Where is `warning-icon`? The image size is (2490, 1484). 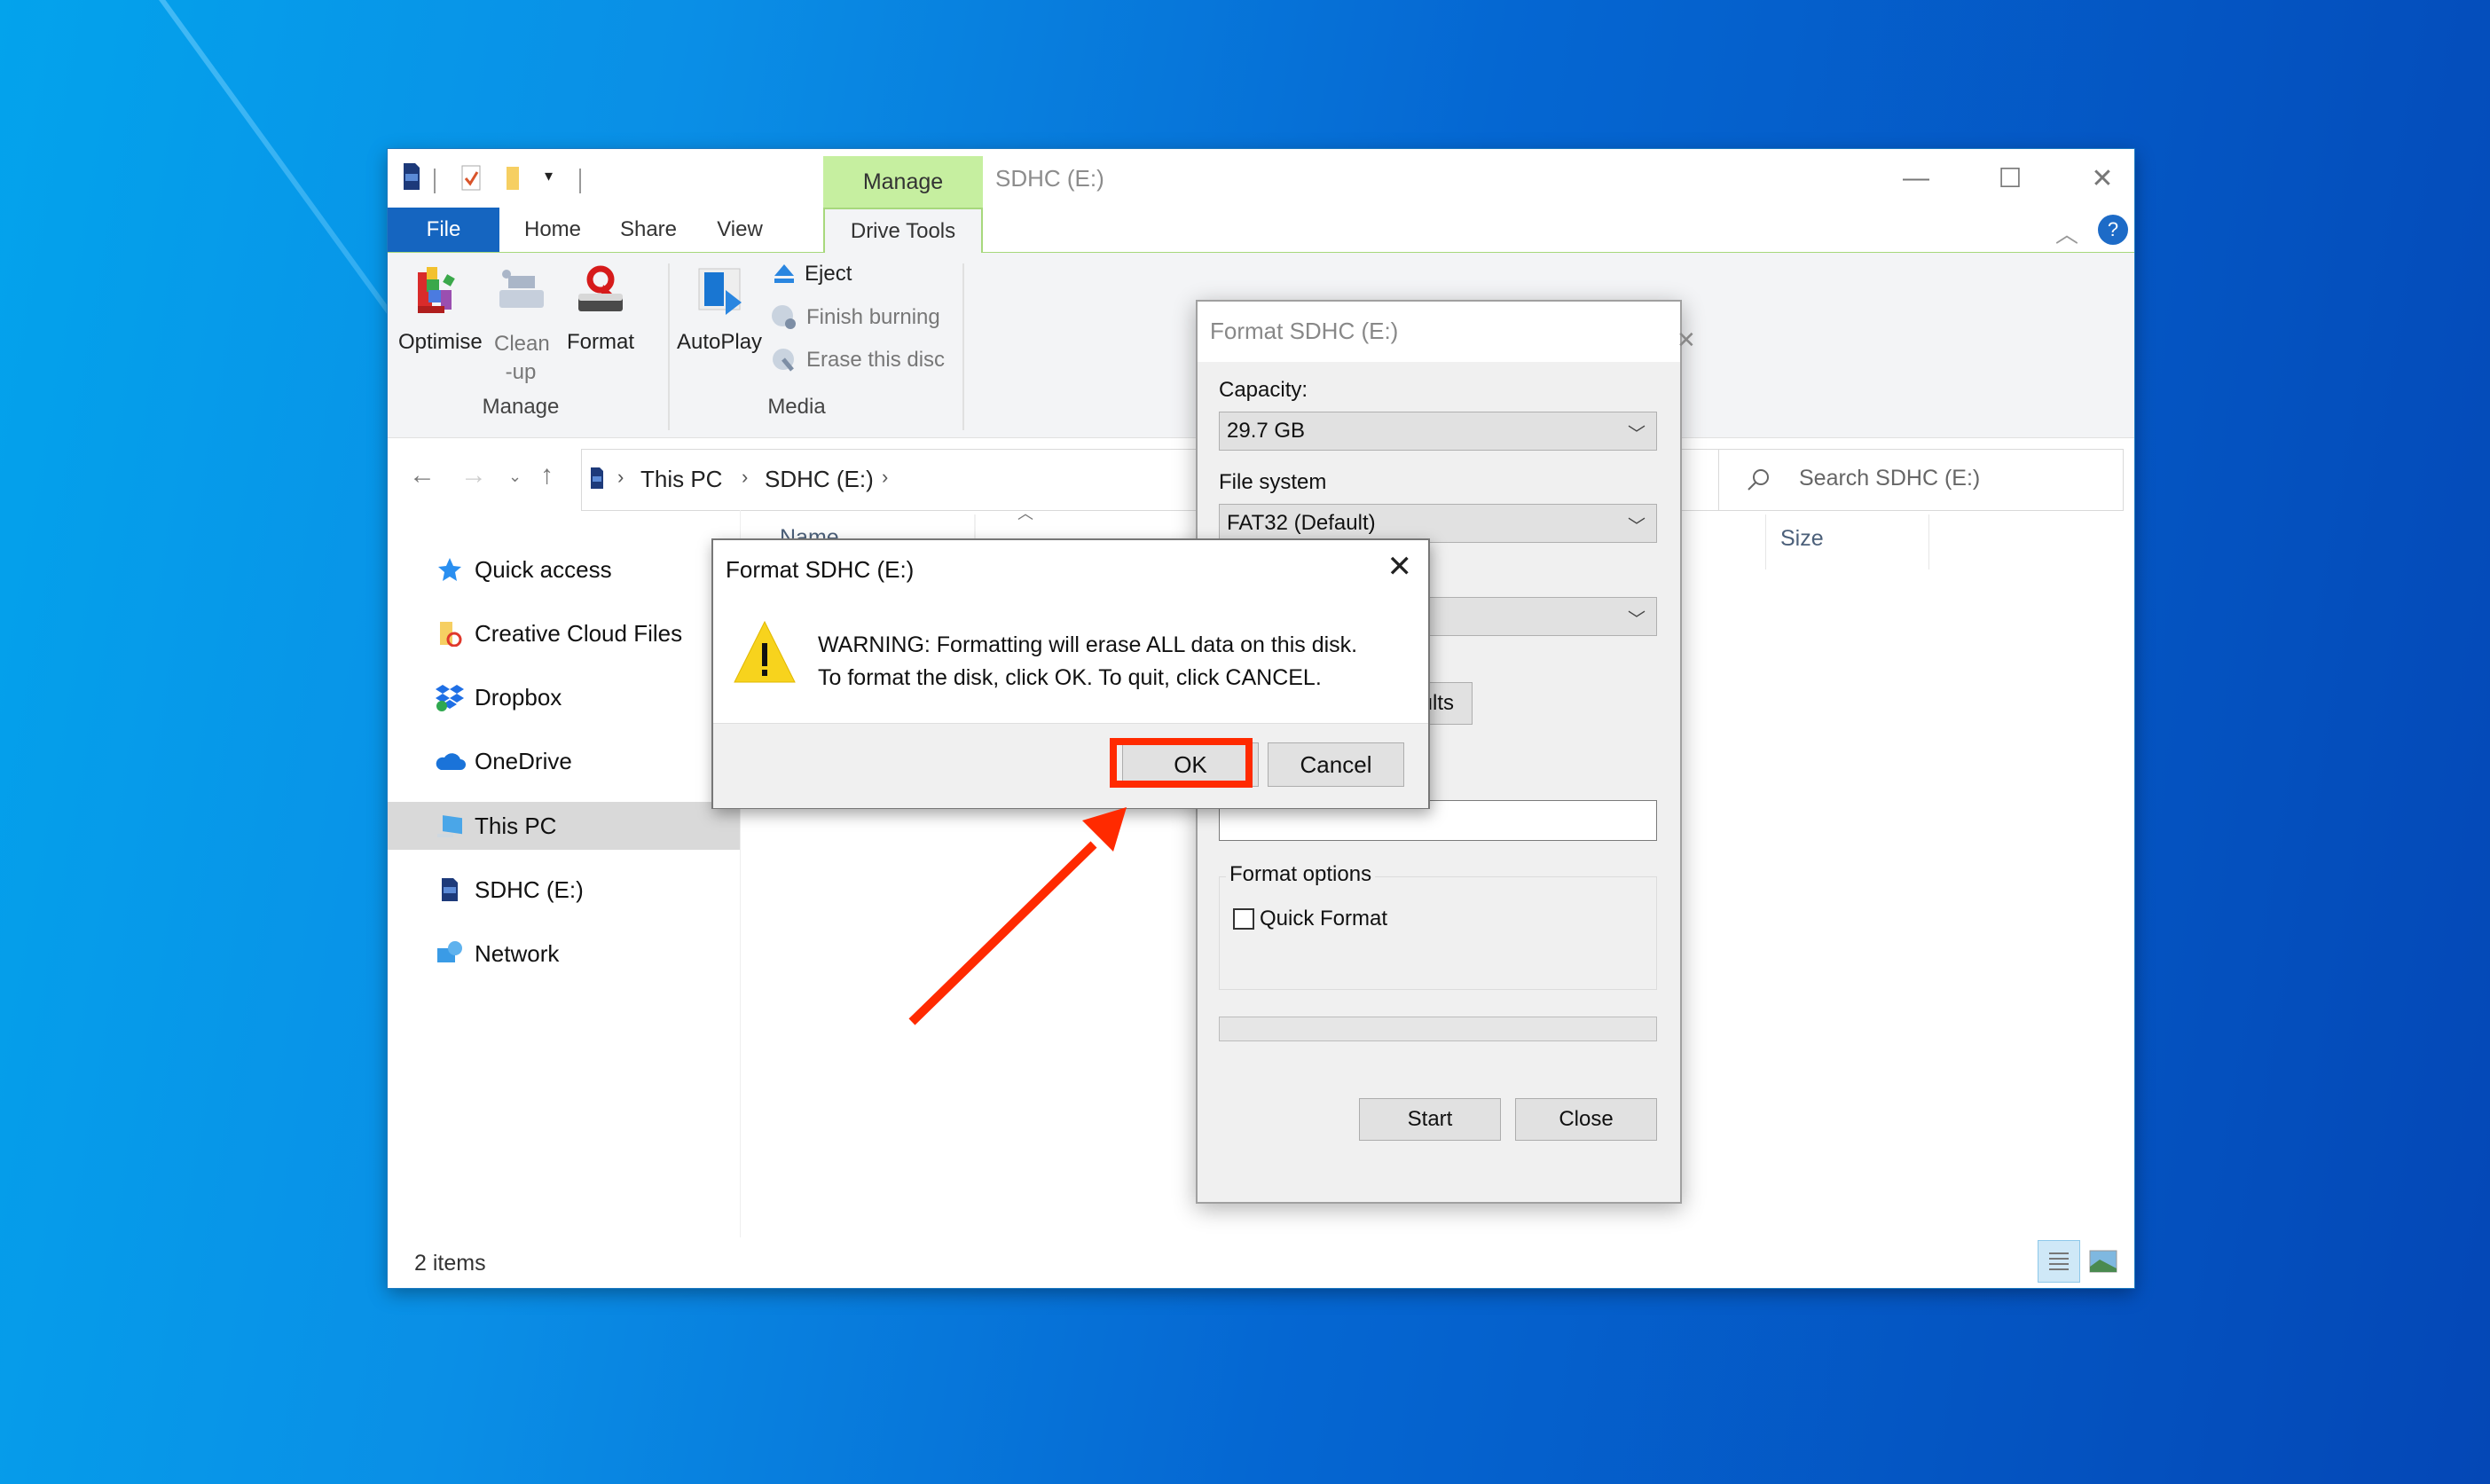 warning-icon is located at coordinates (765, 651).